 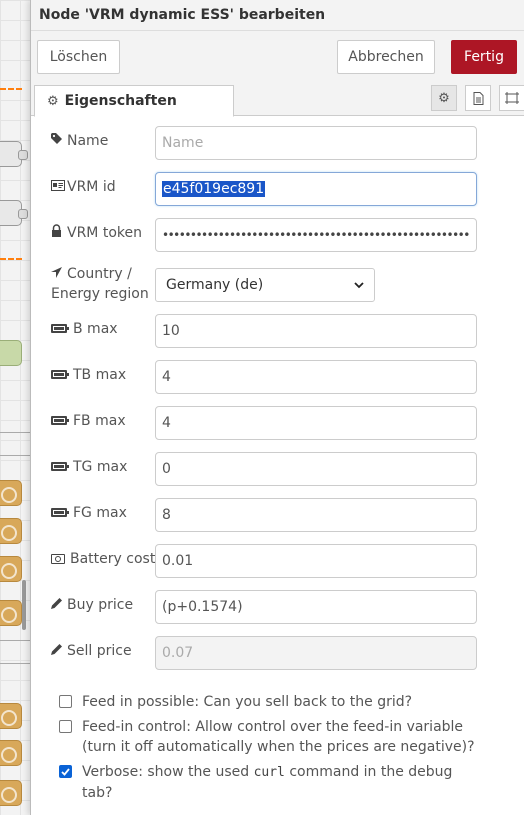 What do you see at coordinates (59, 274) in the screenshot?
I see `location-arrow-icon` at bounding box center [59, 274].